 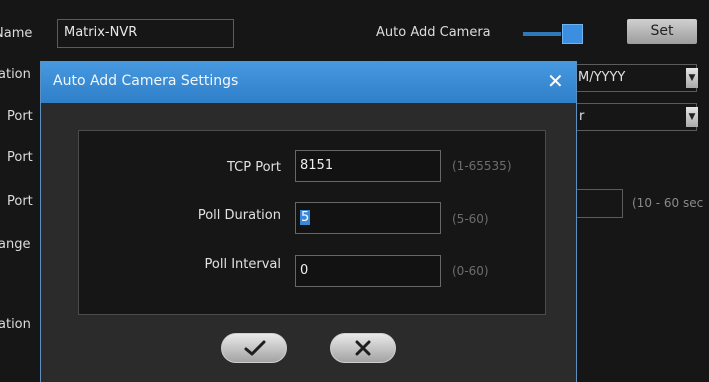 I want to click on checkmark-icon, so click(x=255, y=348).